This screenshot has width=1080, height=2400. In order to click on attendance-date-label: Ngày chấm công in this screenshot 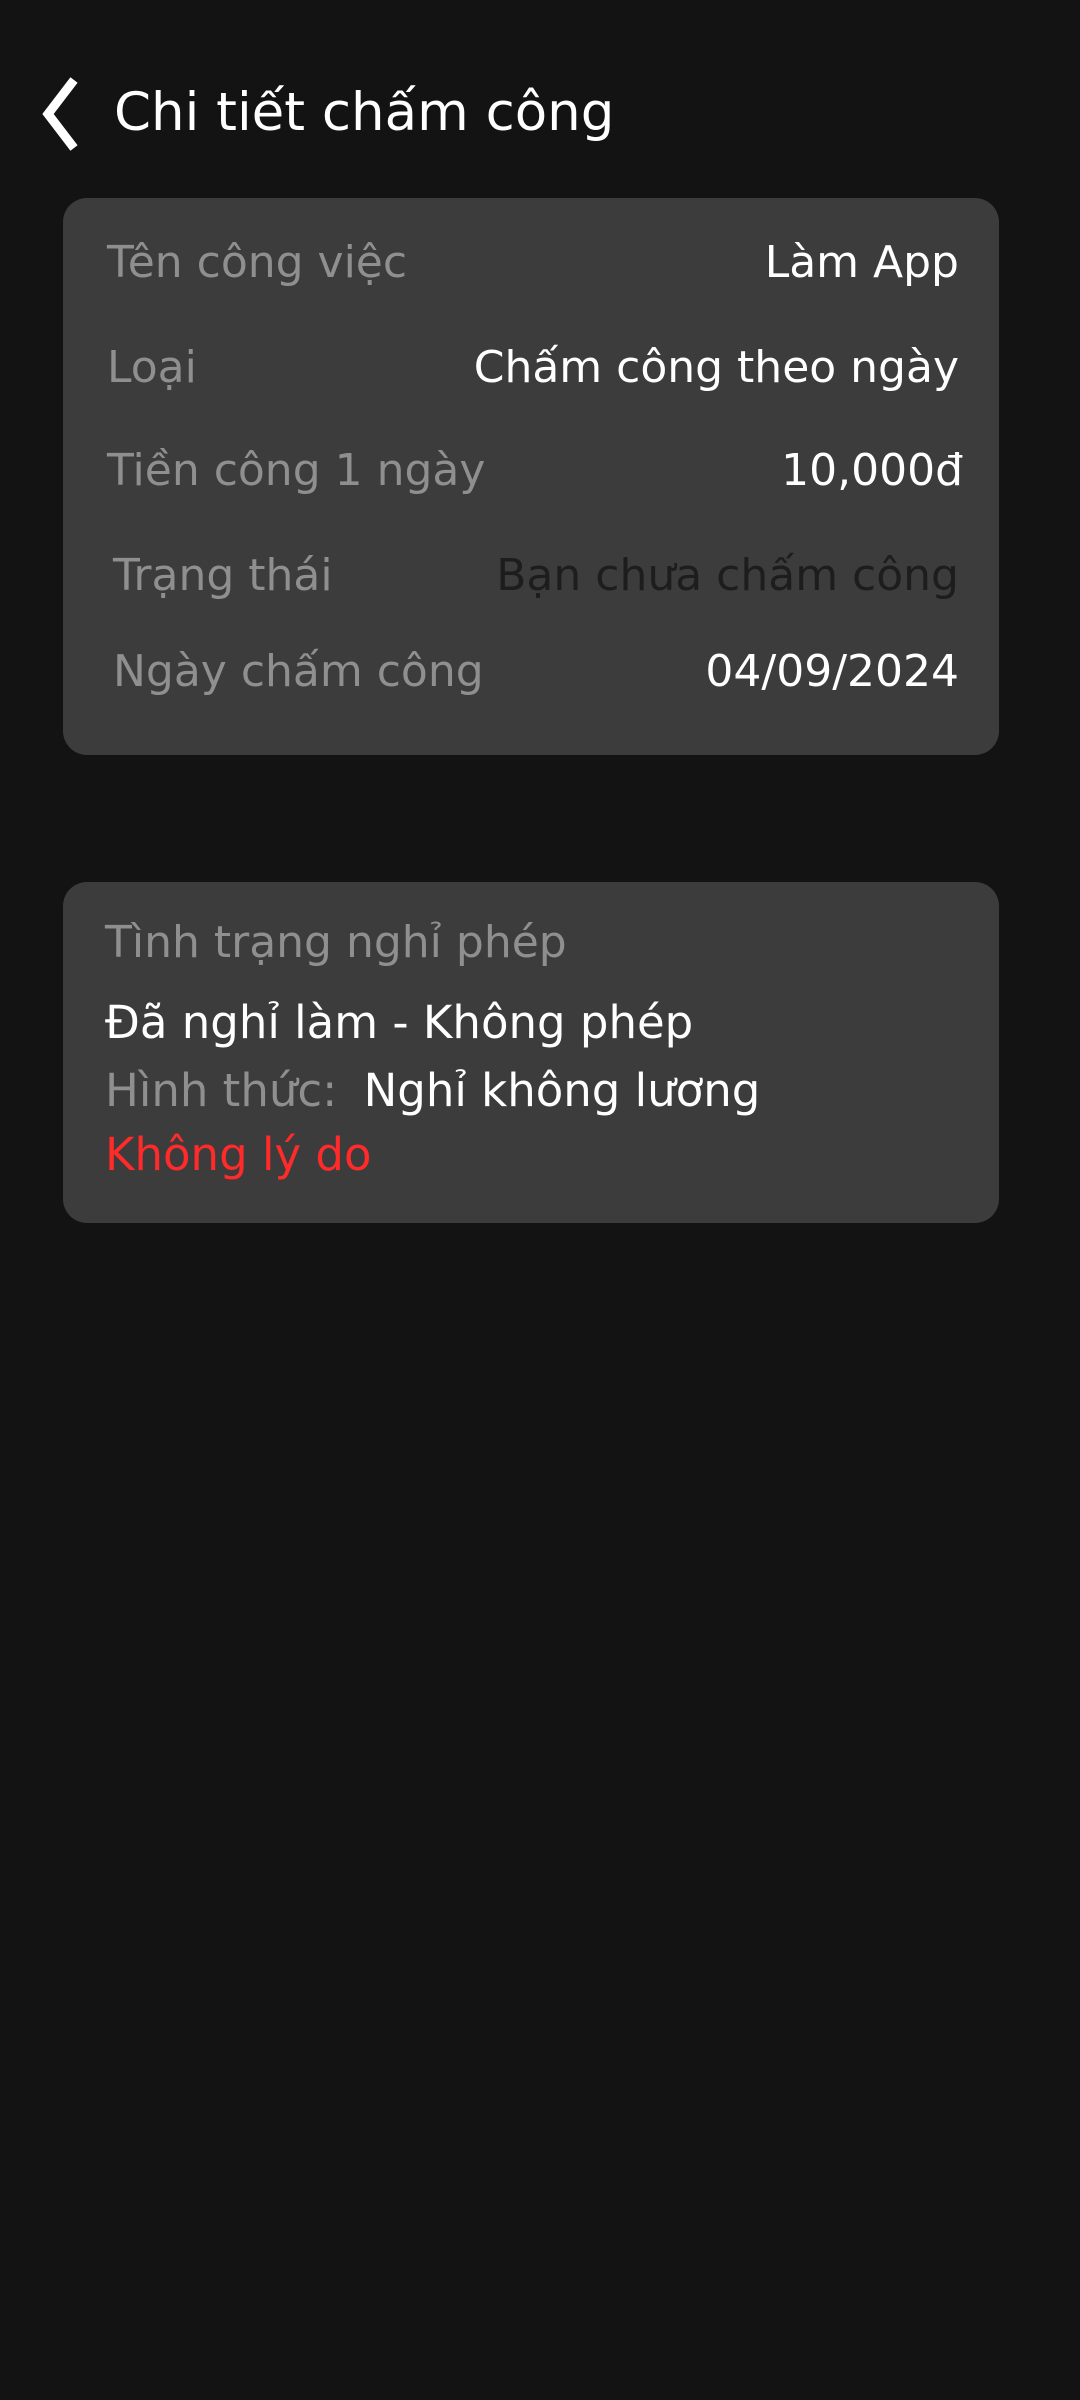, I will do `click(298, 671)`.